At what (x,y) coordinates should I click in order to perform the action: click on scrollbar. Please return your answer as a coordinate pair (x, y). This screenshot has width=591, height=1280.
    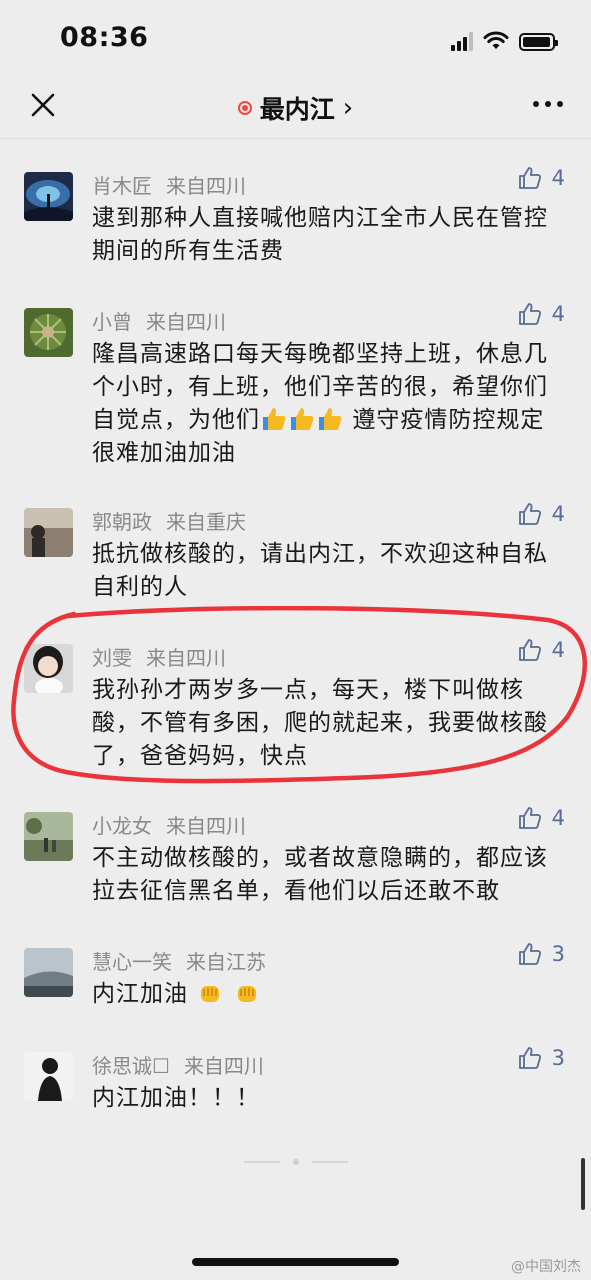
    Looking at the image, I should click on (583, 1184).